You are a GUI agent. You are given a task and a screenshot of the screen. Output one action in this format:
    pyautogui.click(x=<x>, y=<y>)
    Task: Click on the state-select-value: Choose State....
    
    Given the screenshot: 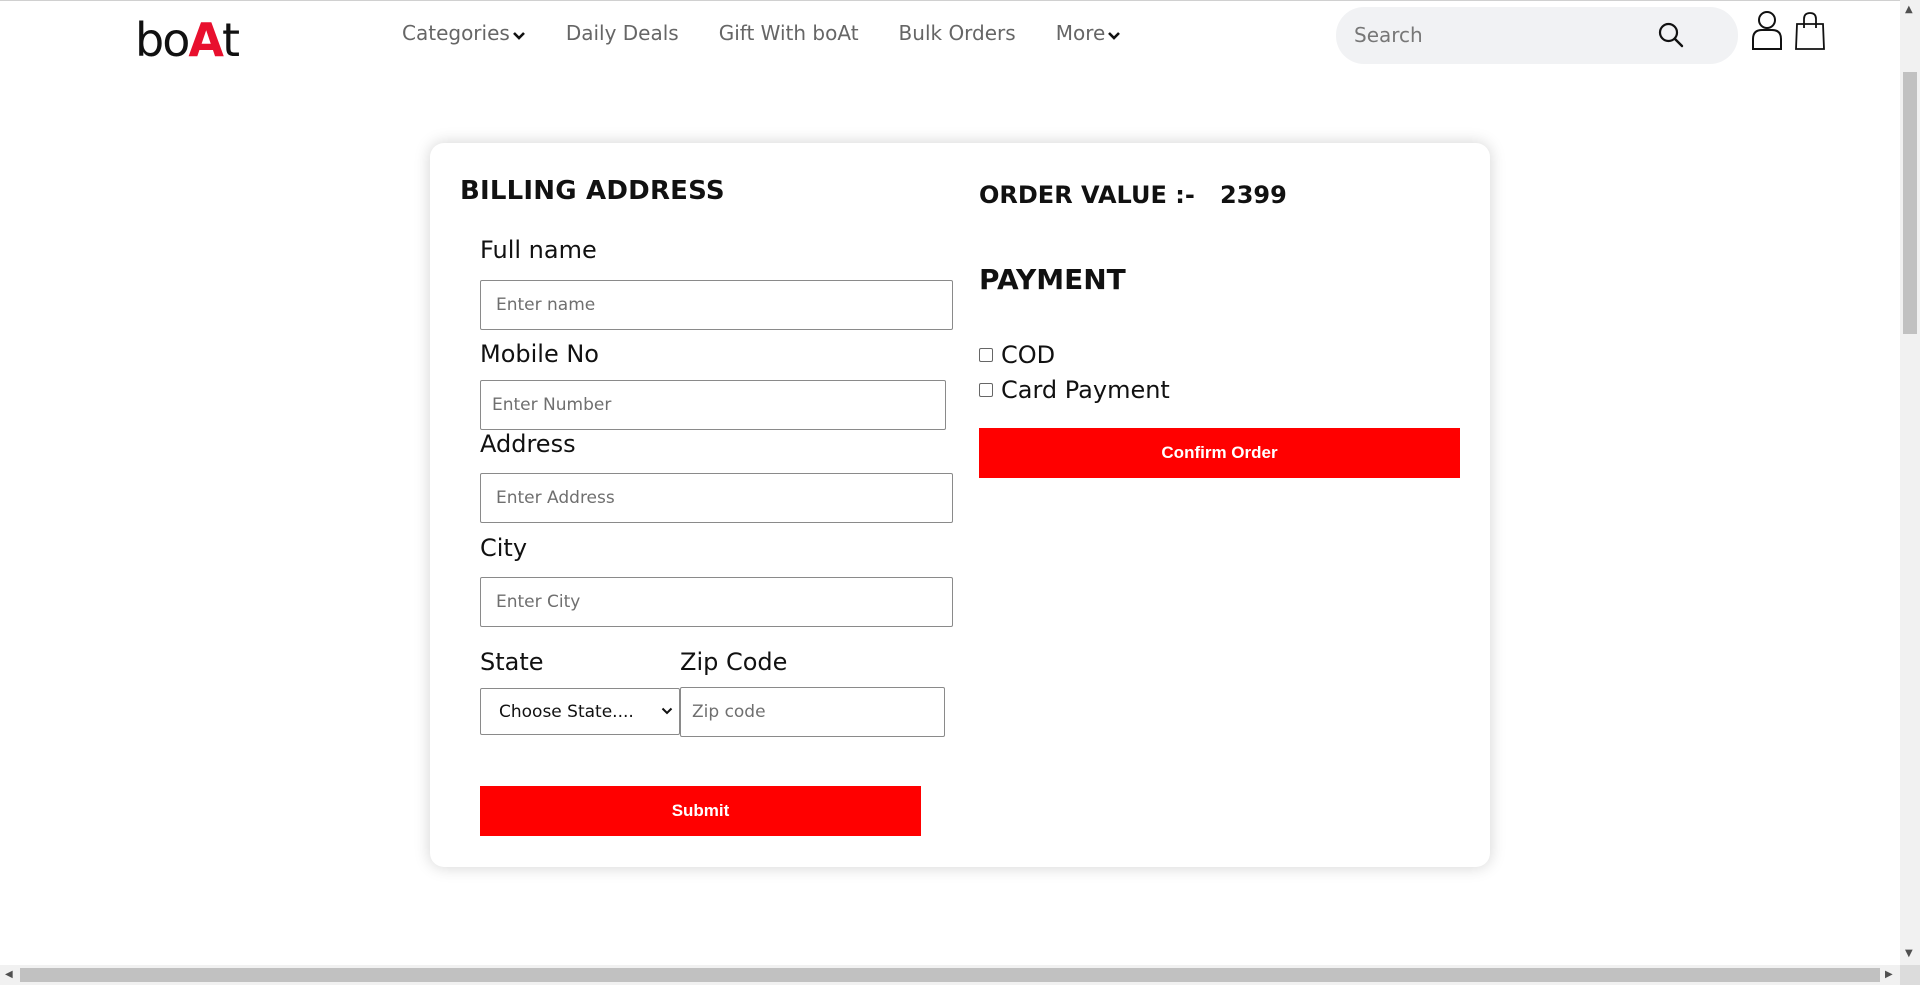 What is the action you would take?
    pyautogui.click(x=566, y=711)
    